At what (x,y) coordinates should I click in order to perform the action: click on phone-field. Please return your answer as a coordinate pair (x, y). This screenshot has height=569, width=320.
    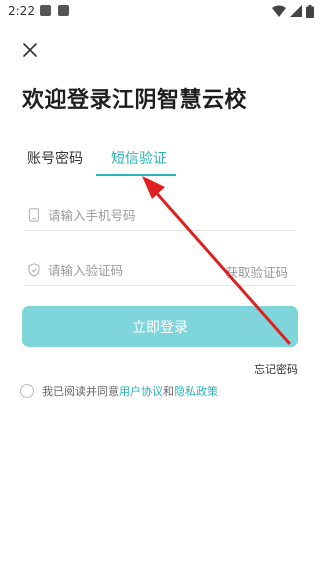
    Looking at the image, I should click on (160, 216).